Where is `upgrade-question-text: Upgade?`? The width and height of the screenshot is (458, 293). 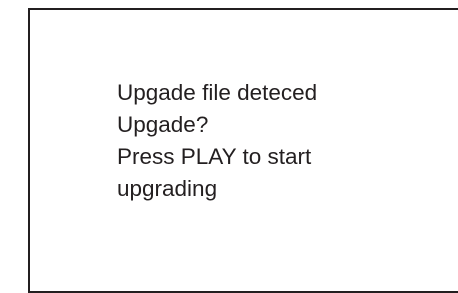
upgrade-question-text: Upgade? is located at coordinates (163, 124).